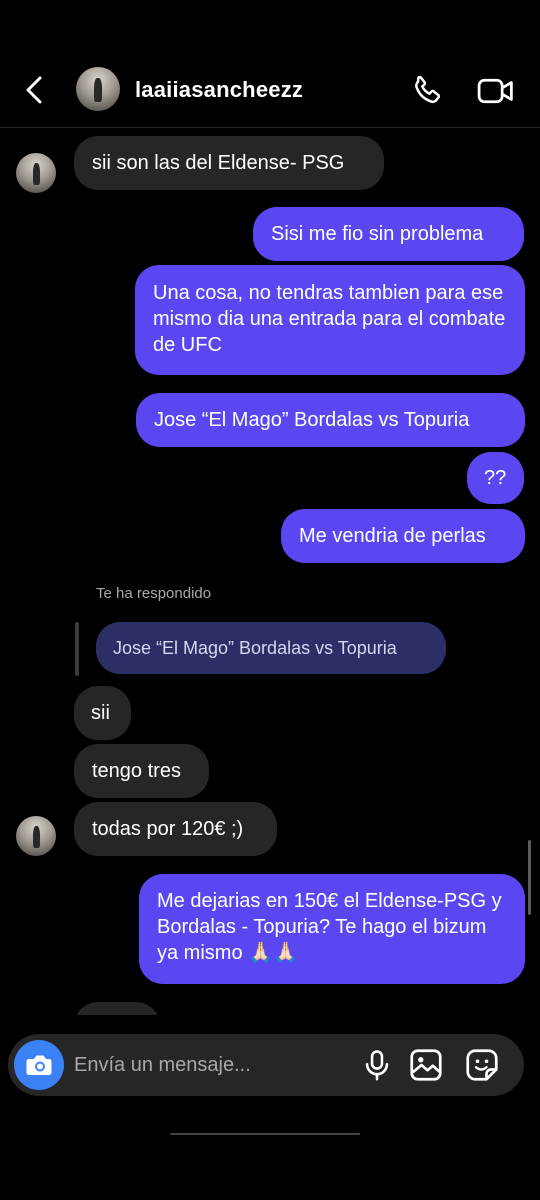 This screenshot has height=1200, width=540. Describe the element at coordinates (403, 536) in the screenshot. I see `message-bubble-outgoing: Me vendria de perlas` at that location.